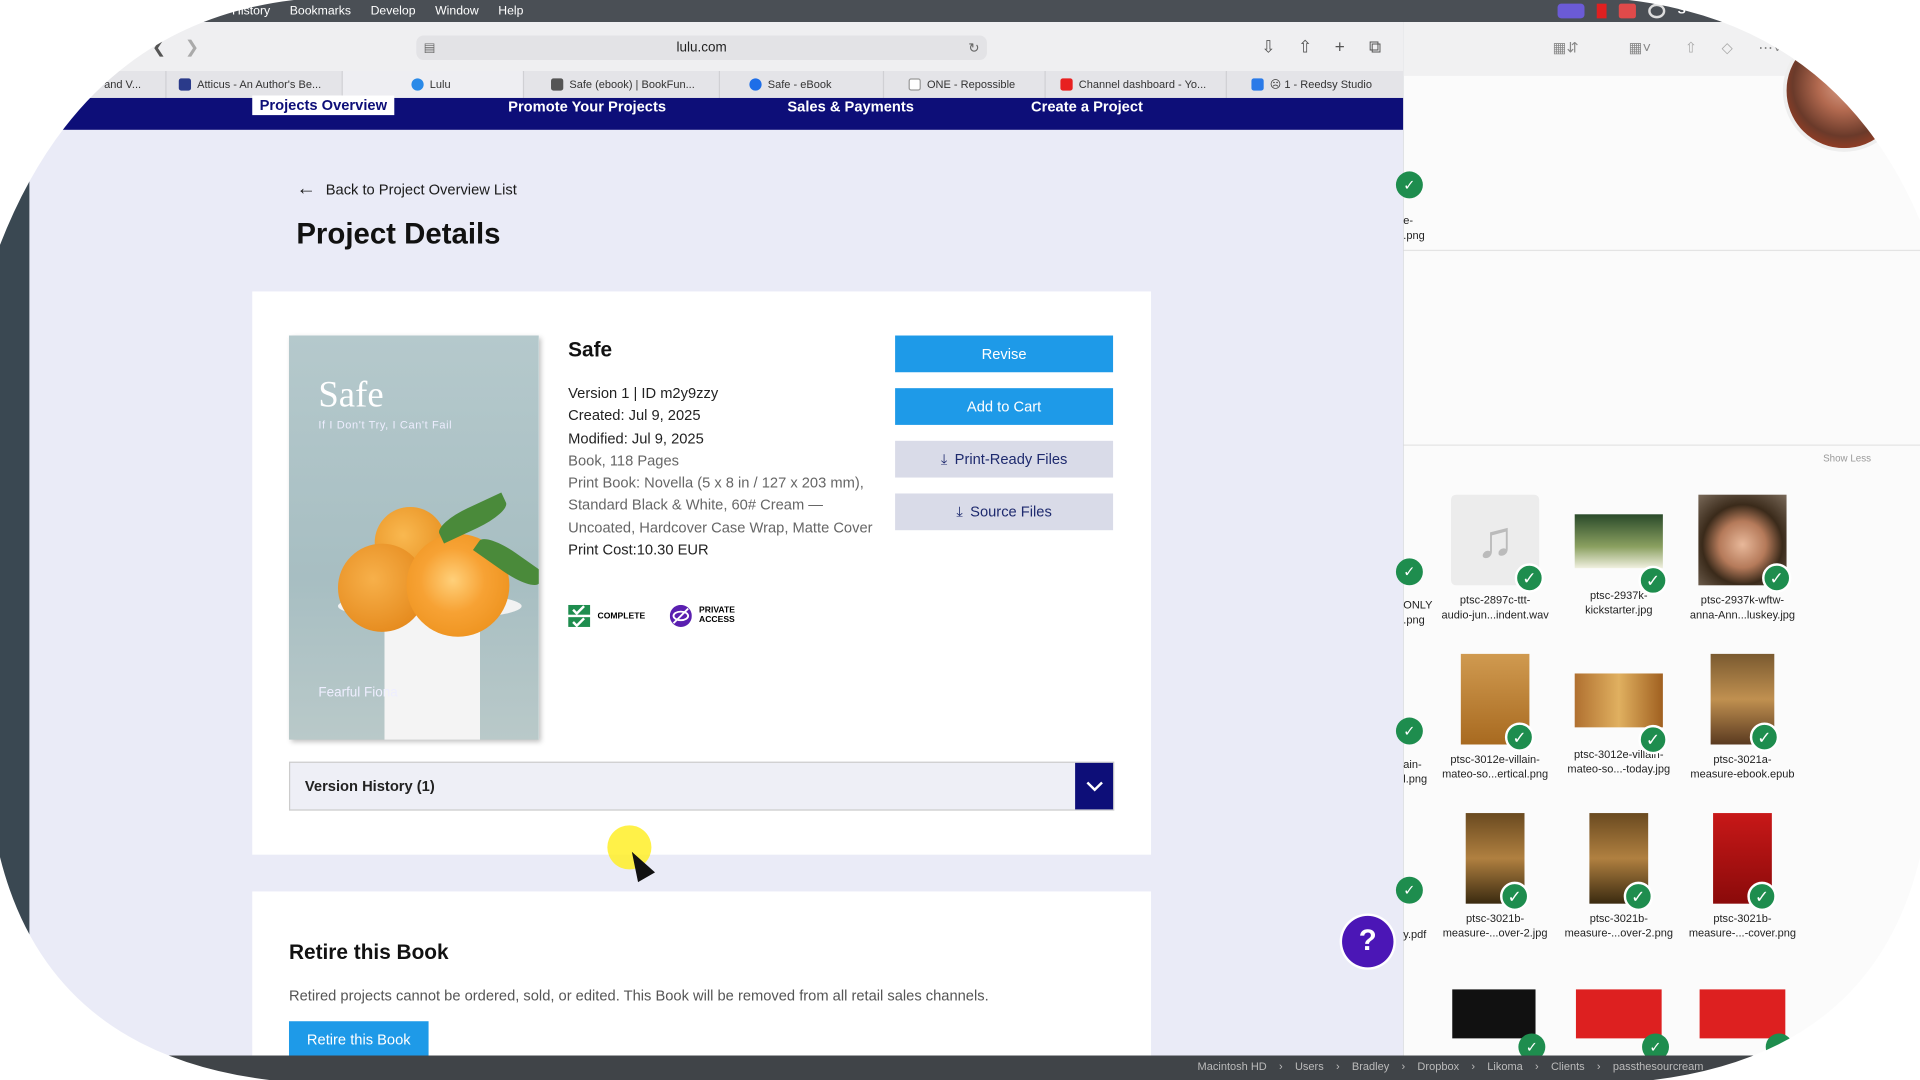 The height and width of the screenshot is (1080, 1920). I want to click on complete-label: COMPLETE, so click(621, 616).